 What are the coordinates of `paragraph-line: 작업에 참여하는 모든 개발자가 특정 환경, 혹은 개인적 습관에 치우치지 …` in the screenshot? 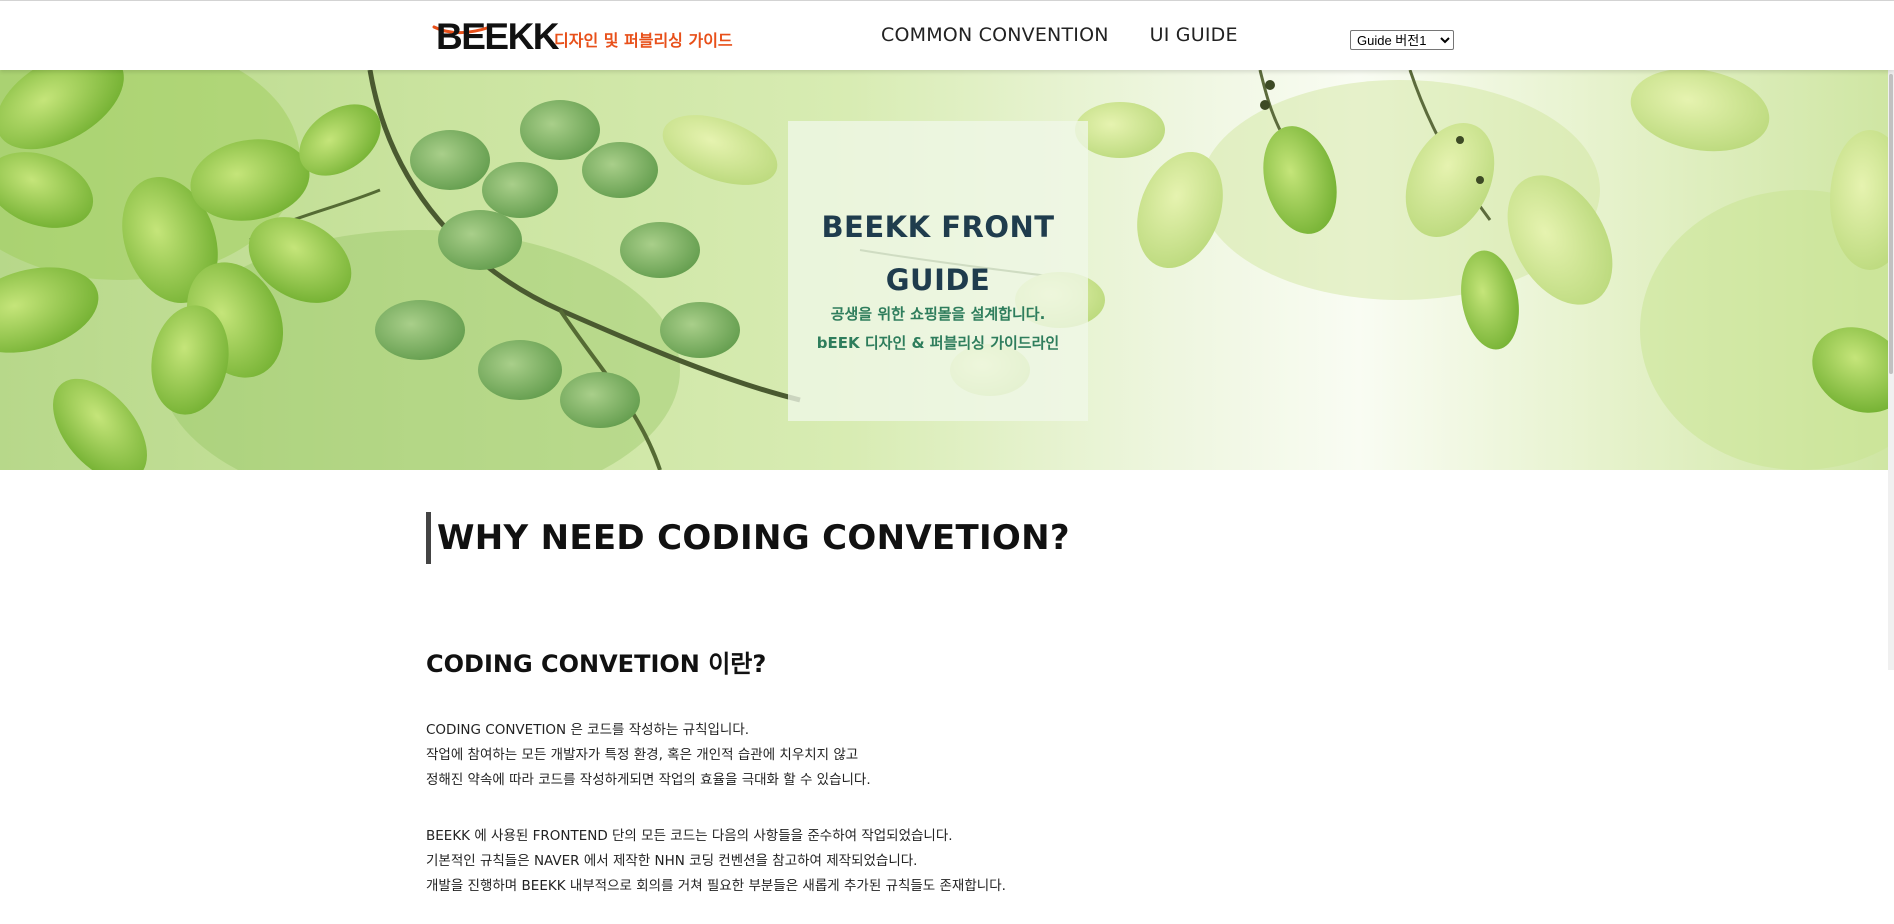 It's located at (642, 755).